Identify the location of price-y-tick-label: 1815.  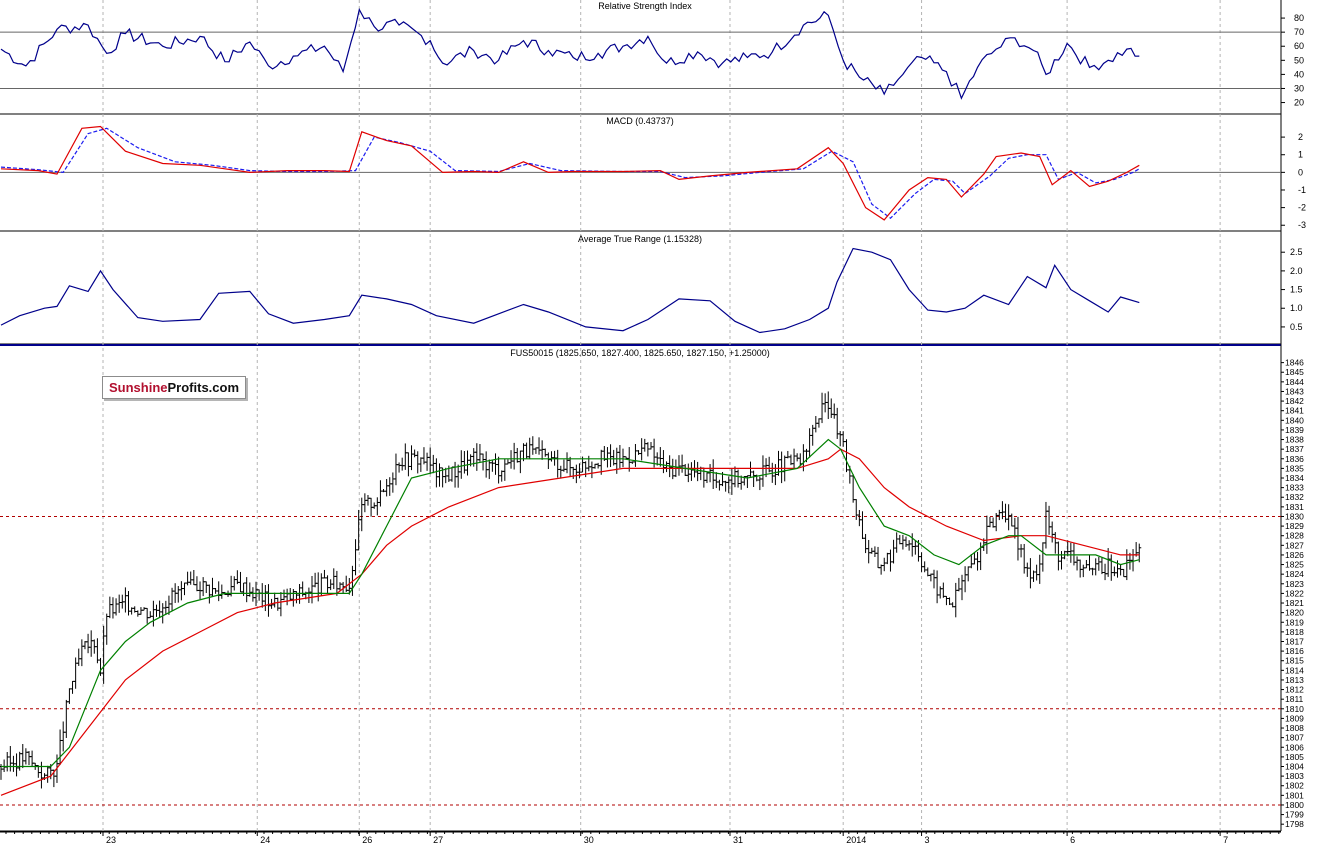
(1294, 661).